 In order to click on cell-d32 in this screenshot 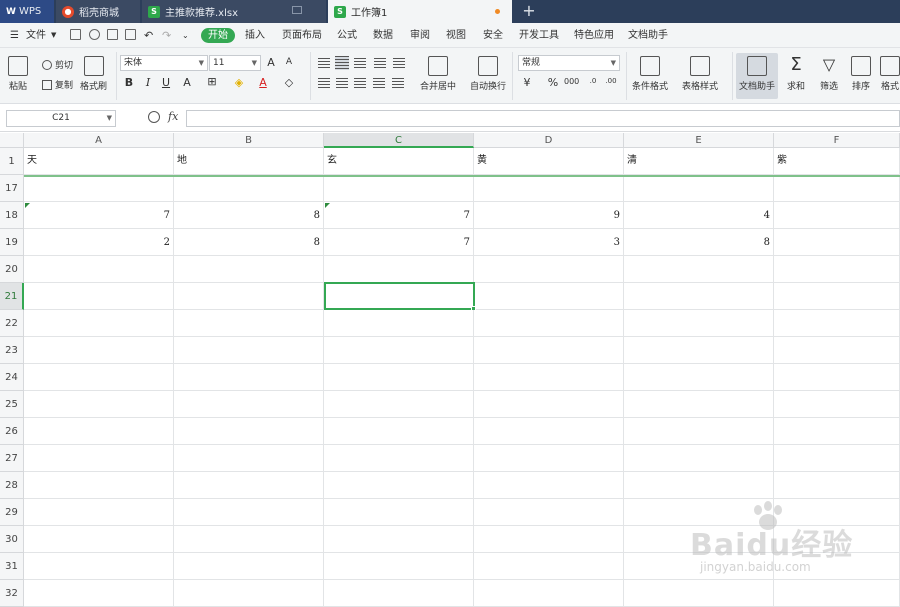, I will do `click(549, 593)`.